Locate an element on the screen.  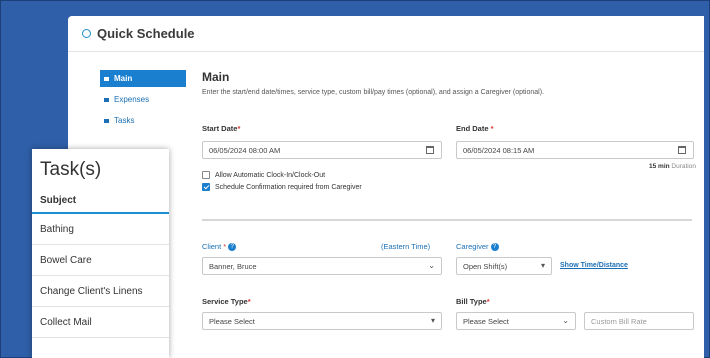
client-label: Client *? is located at coordinates (219, 247).